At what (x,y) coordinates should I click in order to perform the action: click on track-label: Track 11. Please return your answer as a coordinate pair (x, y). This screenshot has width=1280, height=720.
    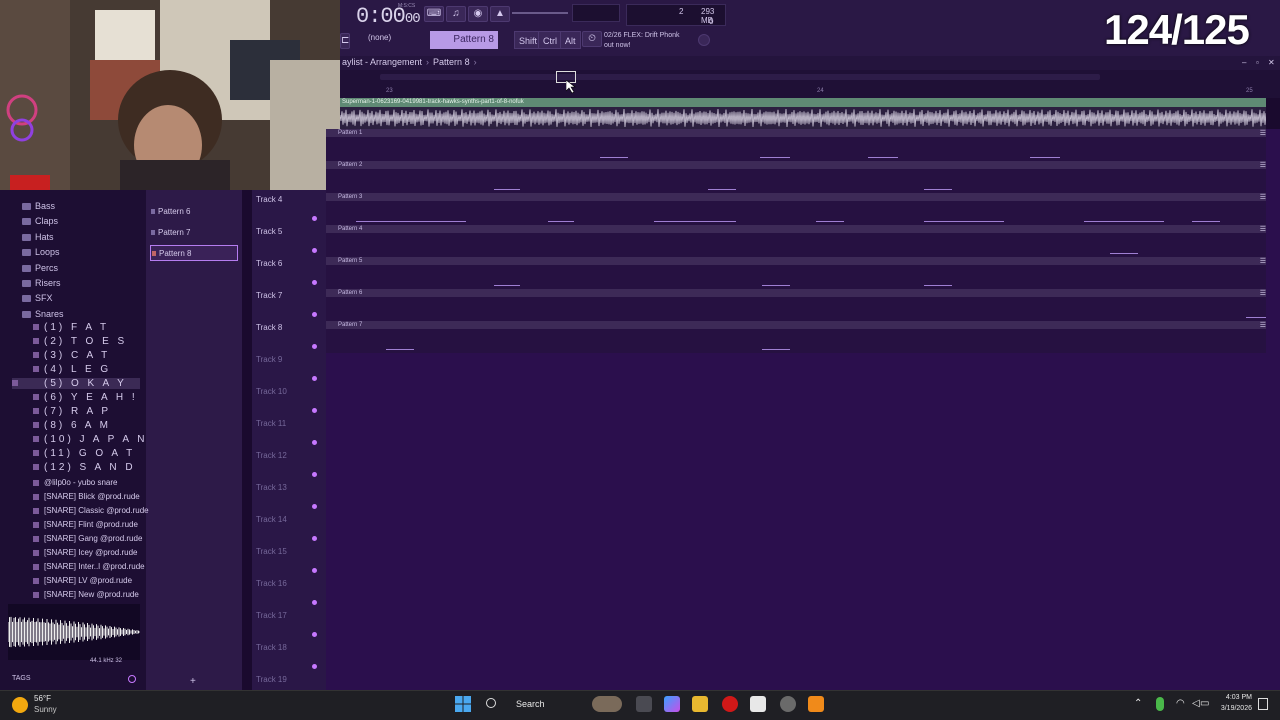
    Looking at the image, I should click on (271, 423).